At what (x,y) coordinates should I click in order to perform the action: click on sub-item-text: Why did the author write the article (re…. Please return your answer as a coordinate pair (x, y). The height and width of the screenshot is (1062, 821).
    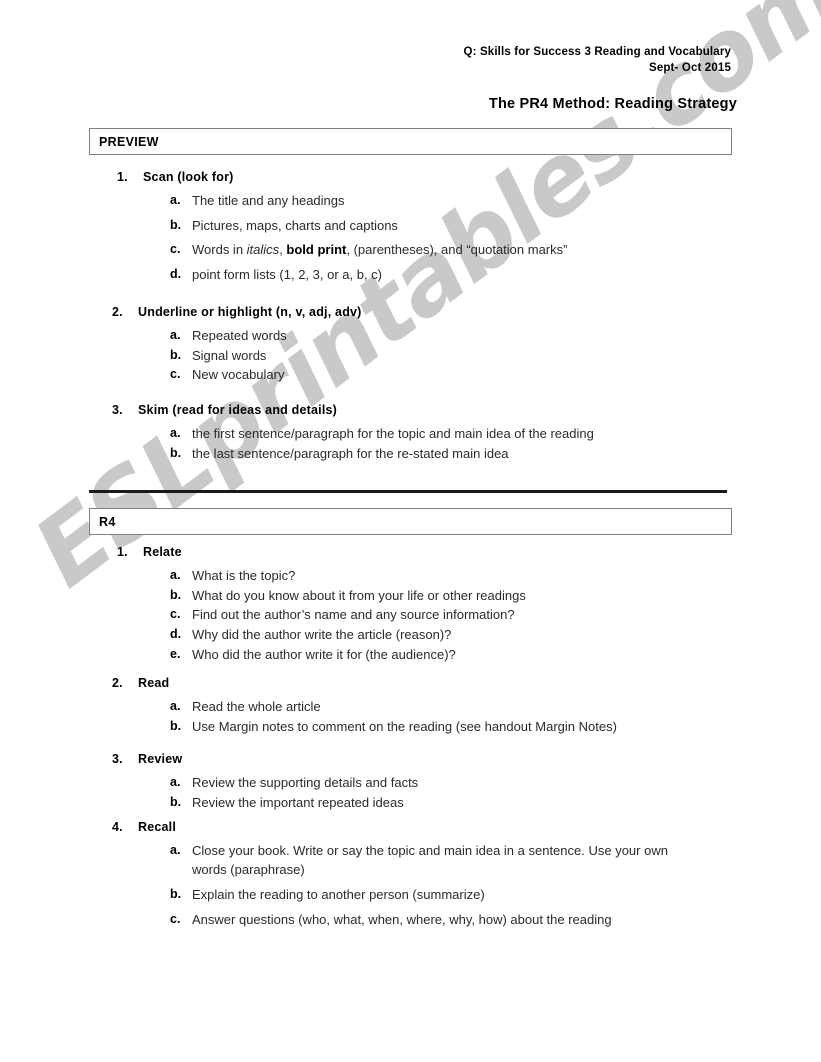
    Looking at the image, I should click on (322, 635).